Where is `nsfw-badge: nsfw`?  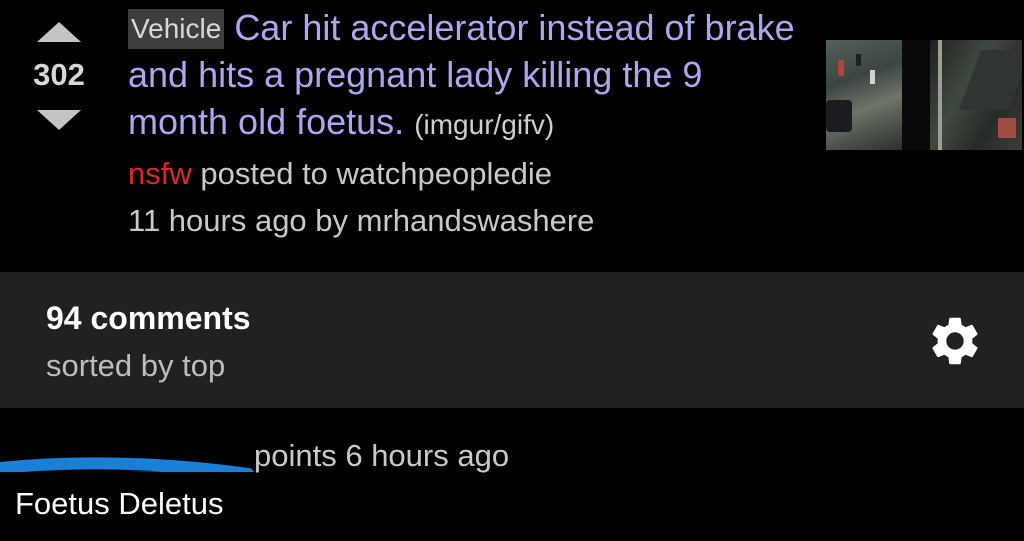
nsfw-badge: nsfw is located at coordinates (160, 173).